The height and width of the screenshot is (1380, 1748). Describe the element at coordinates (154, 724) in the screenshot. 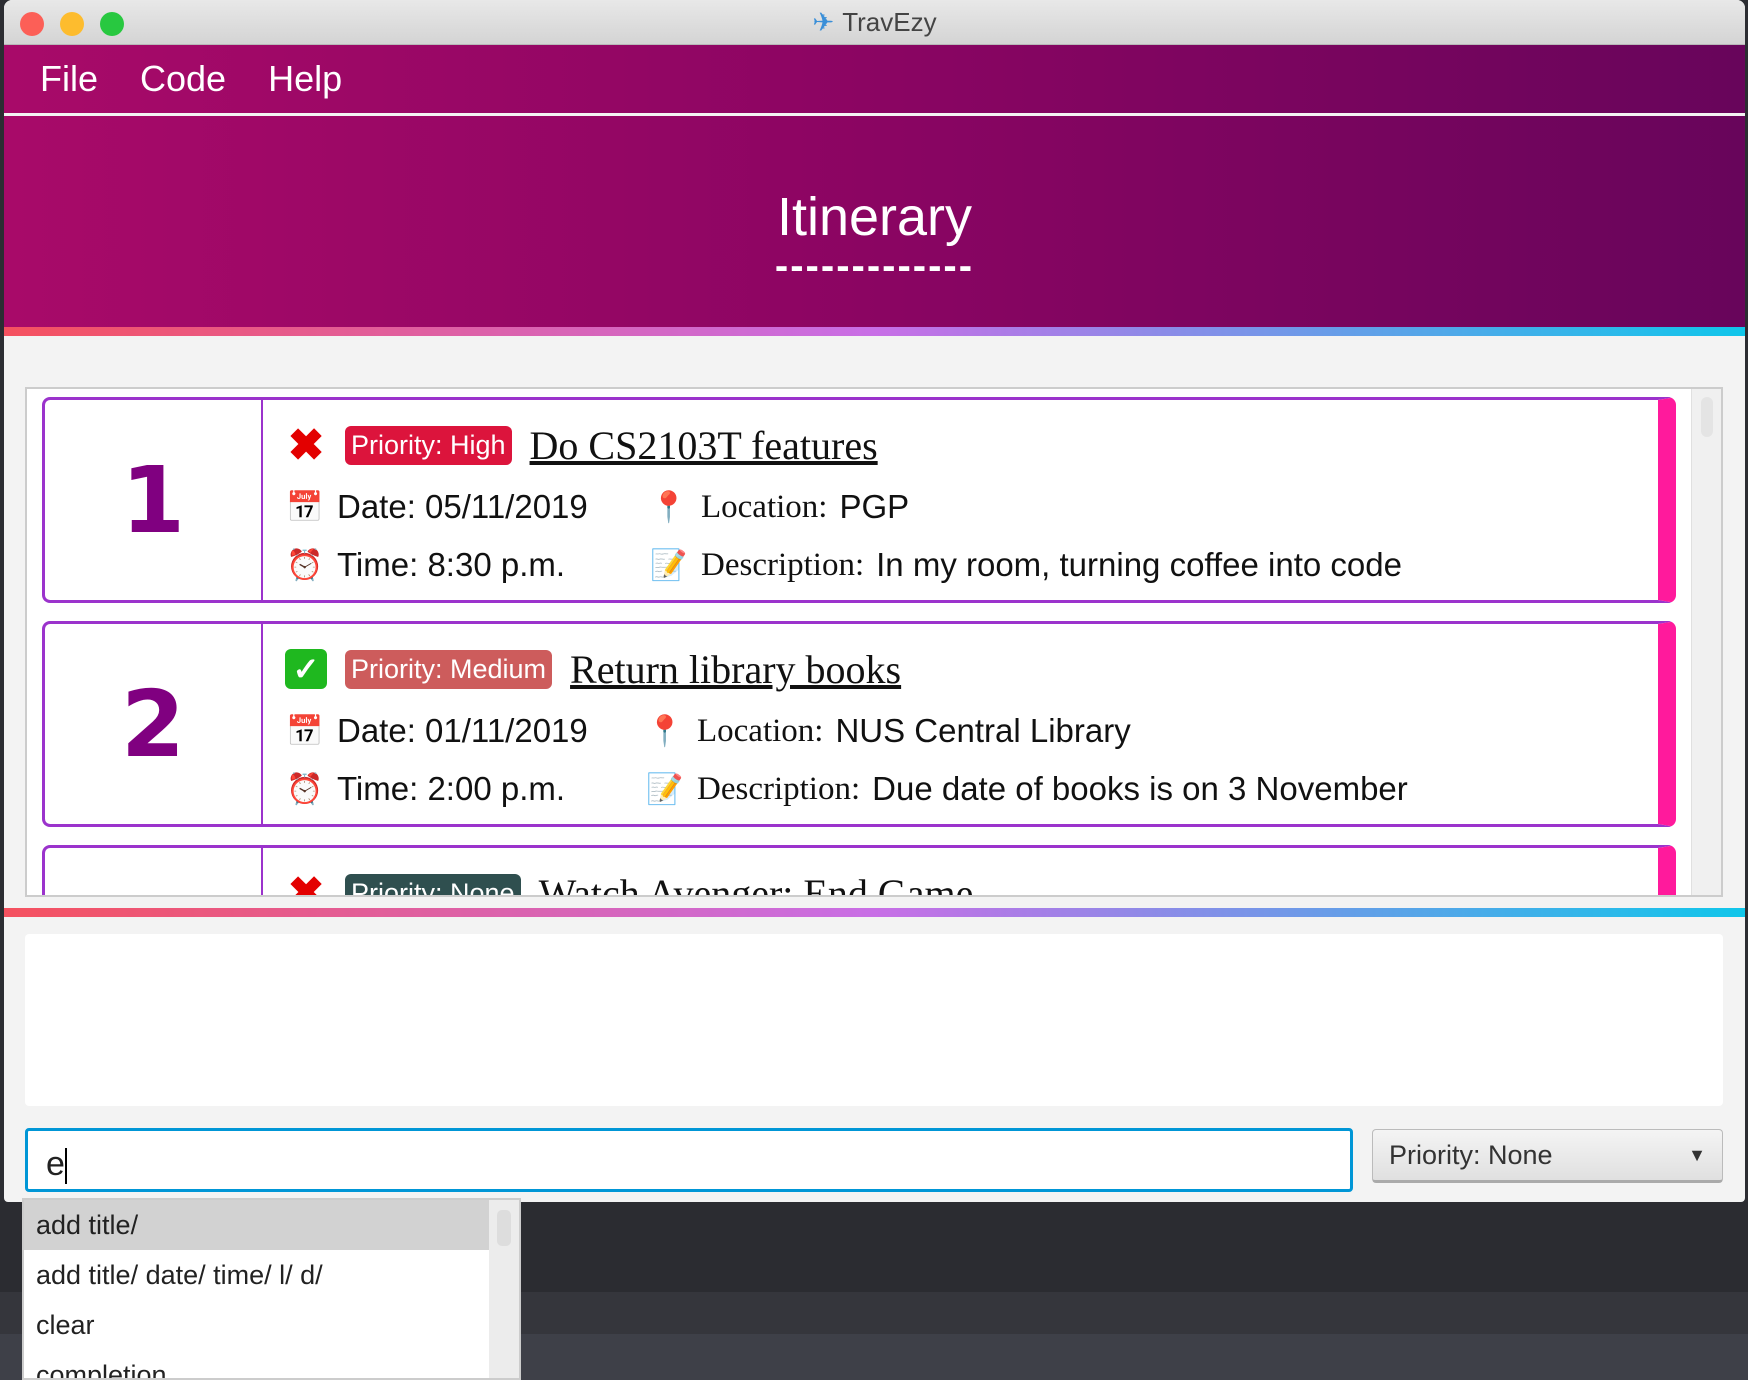

I see `item-index: 2` at that location.